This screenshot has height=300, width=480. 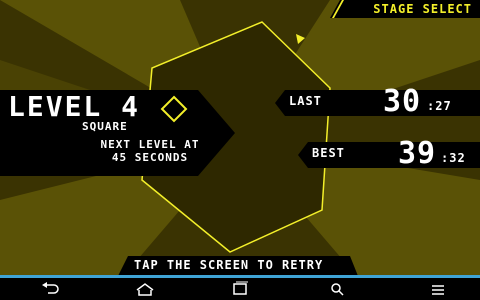 What do you see at coordinates (402, 101) in the screenshot?
I see `last-score-seconds: 30` at bounding box center [402, 101].